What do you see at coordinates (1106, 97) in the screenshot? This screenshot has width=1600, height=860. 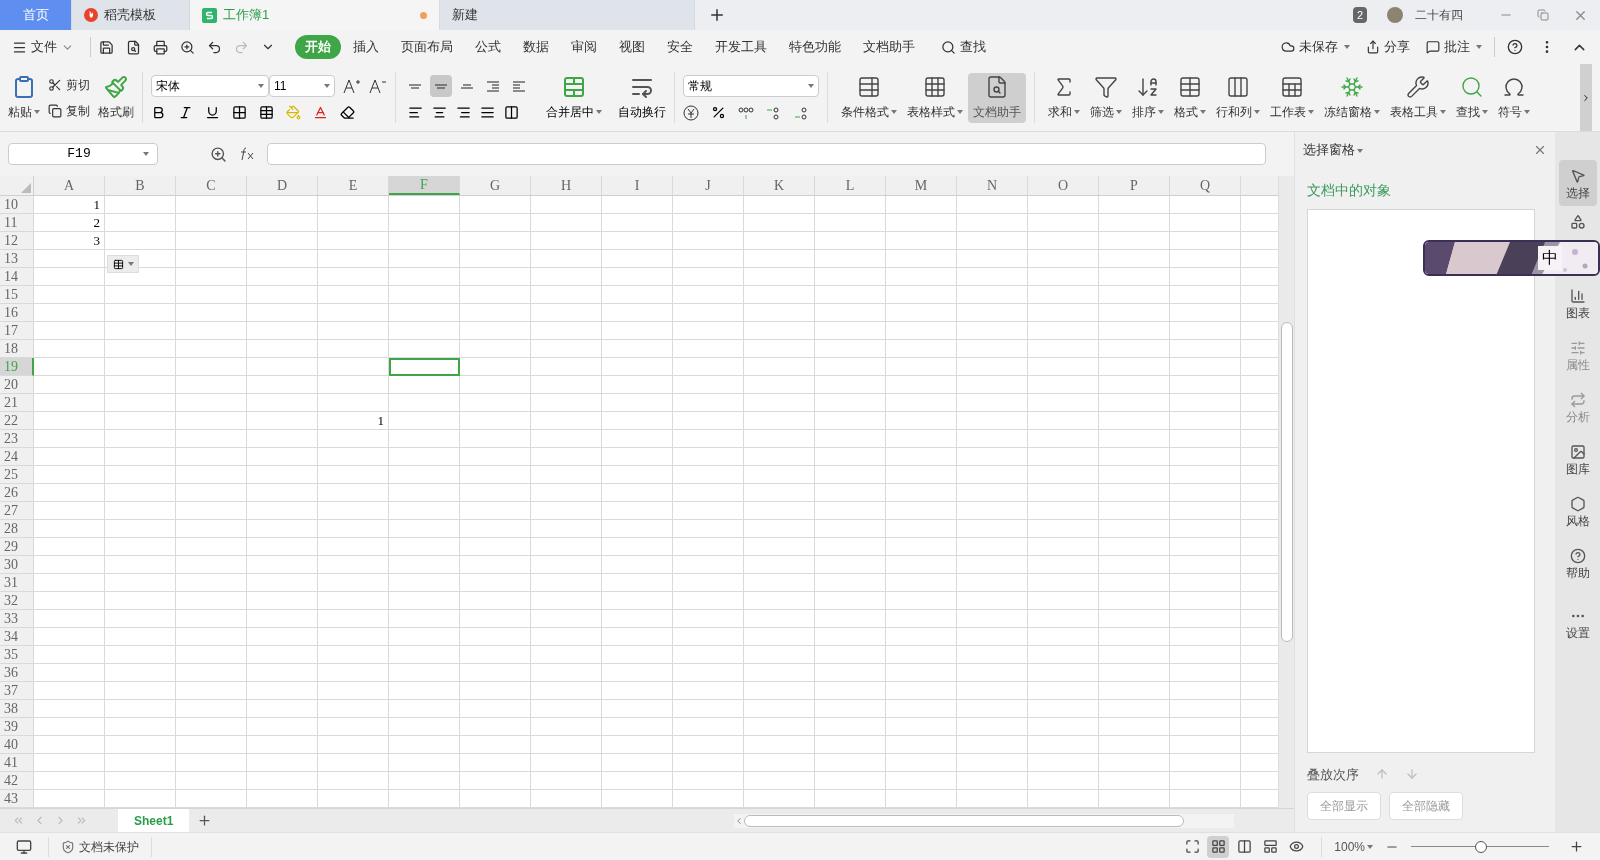 I see `ribbon-tool-button: 筛选` at bounding box center [1106, 97].